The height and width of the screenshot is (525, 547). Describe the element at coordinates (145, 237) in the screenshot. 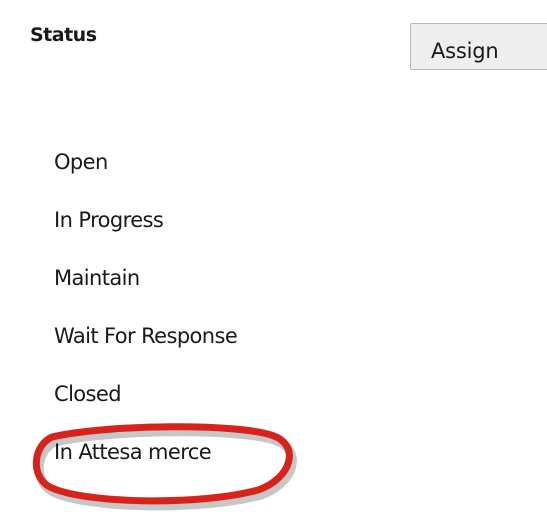

I see `status-option-in-progress: In Progress` at that location.